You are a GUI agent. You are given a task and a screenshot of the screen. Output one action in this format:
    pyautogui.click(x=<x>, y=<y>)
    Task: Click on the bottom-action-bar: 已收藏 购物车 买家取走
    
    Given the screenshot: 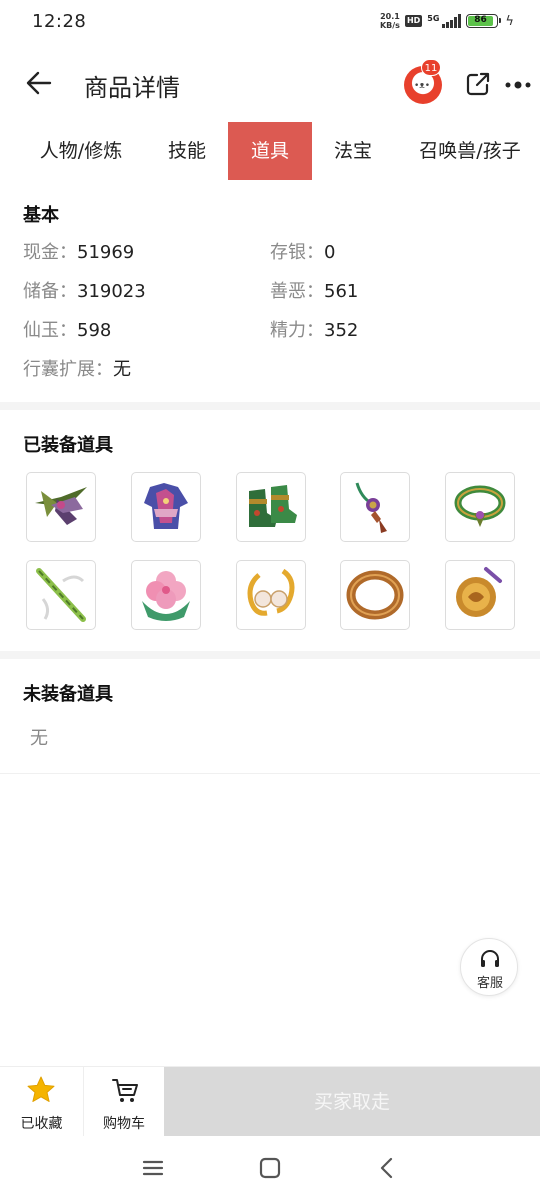 What is the action you would take?
    pyautogui.click(x=270, y=1101)
    